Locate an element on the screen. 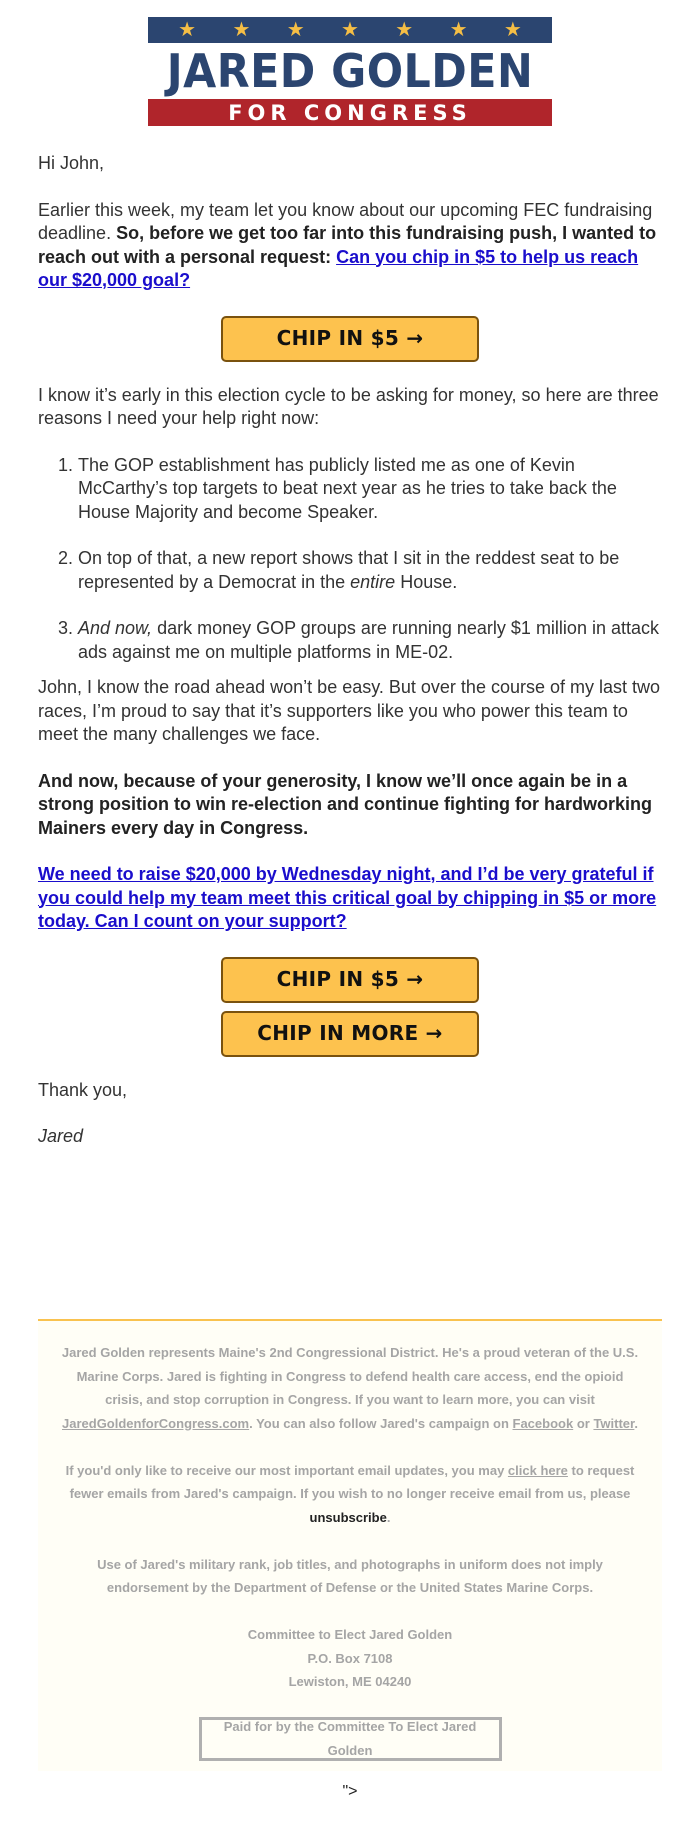  reason-emphasis: And now, is located at coordinates (115, 628).